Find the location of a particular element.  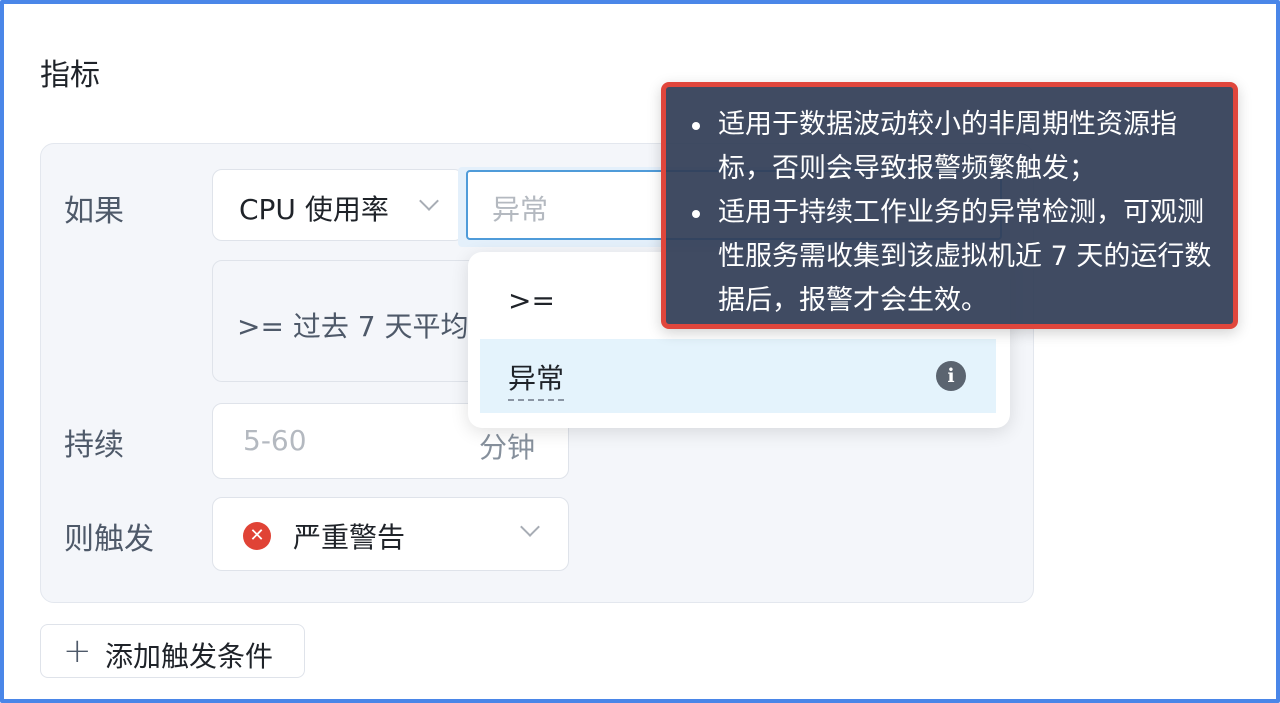

add-condition-label: 添加触发条件 is located at coordinates (189, 656).